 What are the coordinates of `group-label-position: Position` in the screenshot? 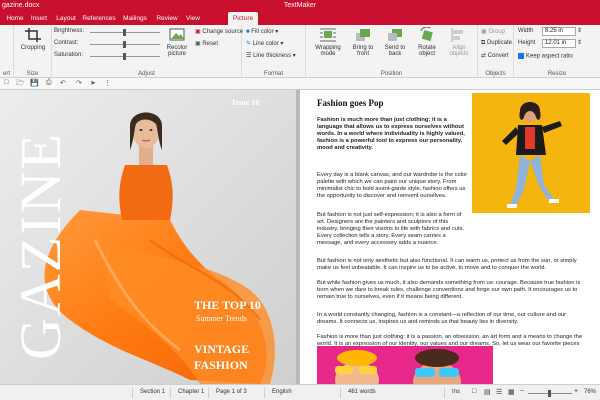 It's located at (391, 74).